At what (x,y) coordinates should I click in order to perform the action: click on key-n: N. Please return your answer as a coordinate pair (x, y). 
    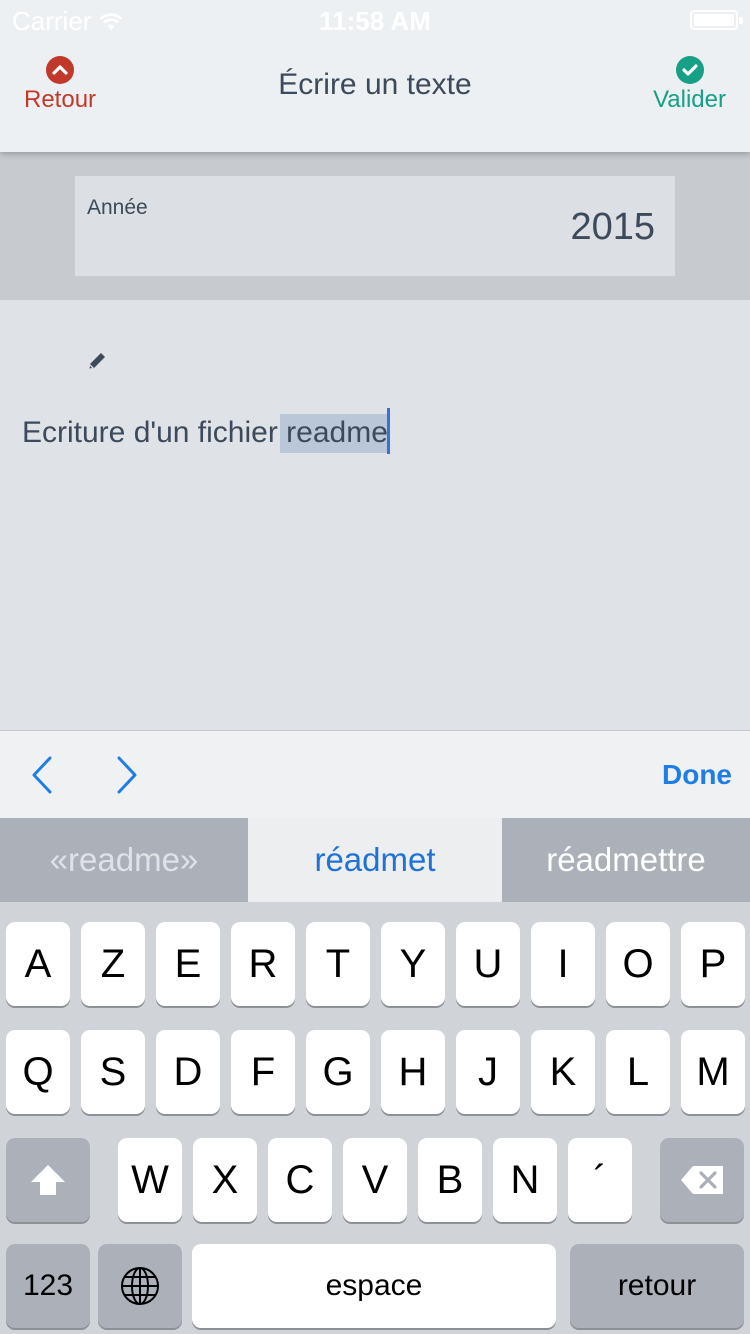
    Looking at the image, I should click on (525, 1180).